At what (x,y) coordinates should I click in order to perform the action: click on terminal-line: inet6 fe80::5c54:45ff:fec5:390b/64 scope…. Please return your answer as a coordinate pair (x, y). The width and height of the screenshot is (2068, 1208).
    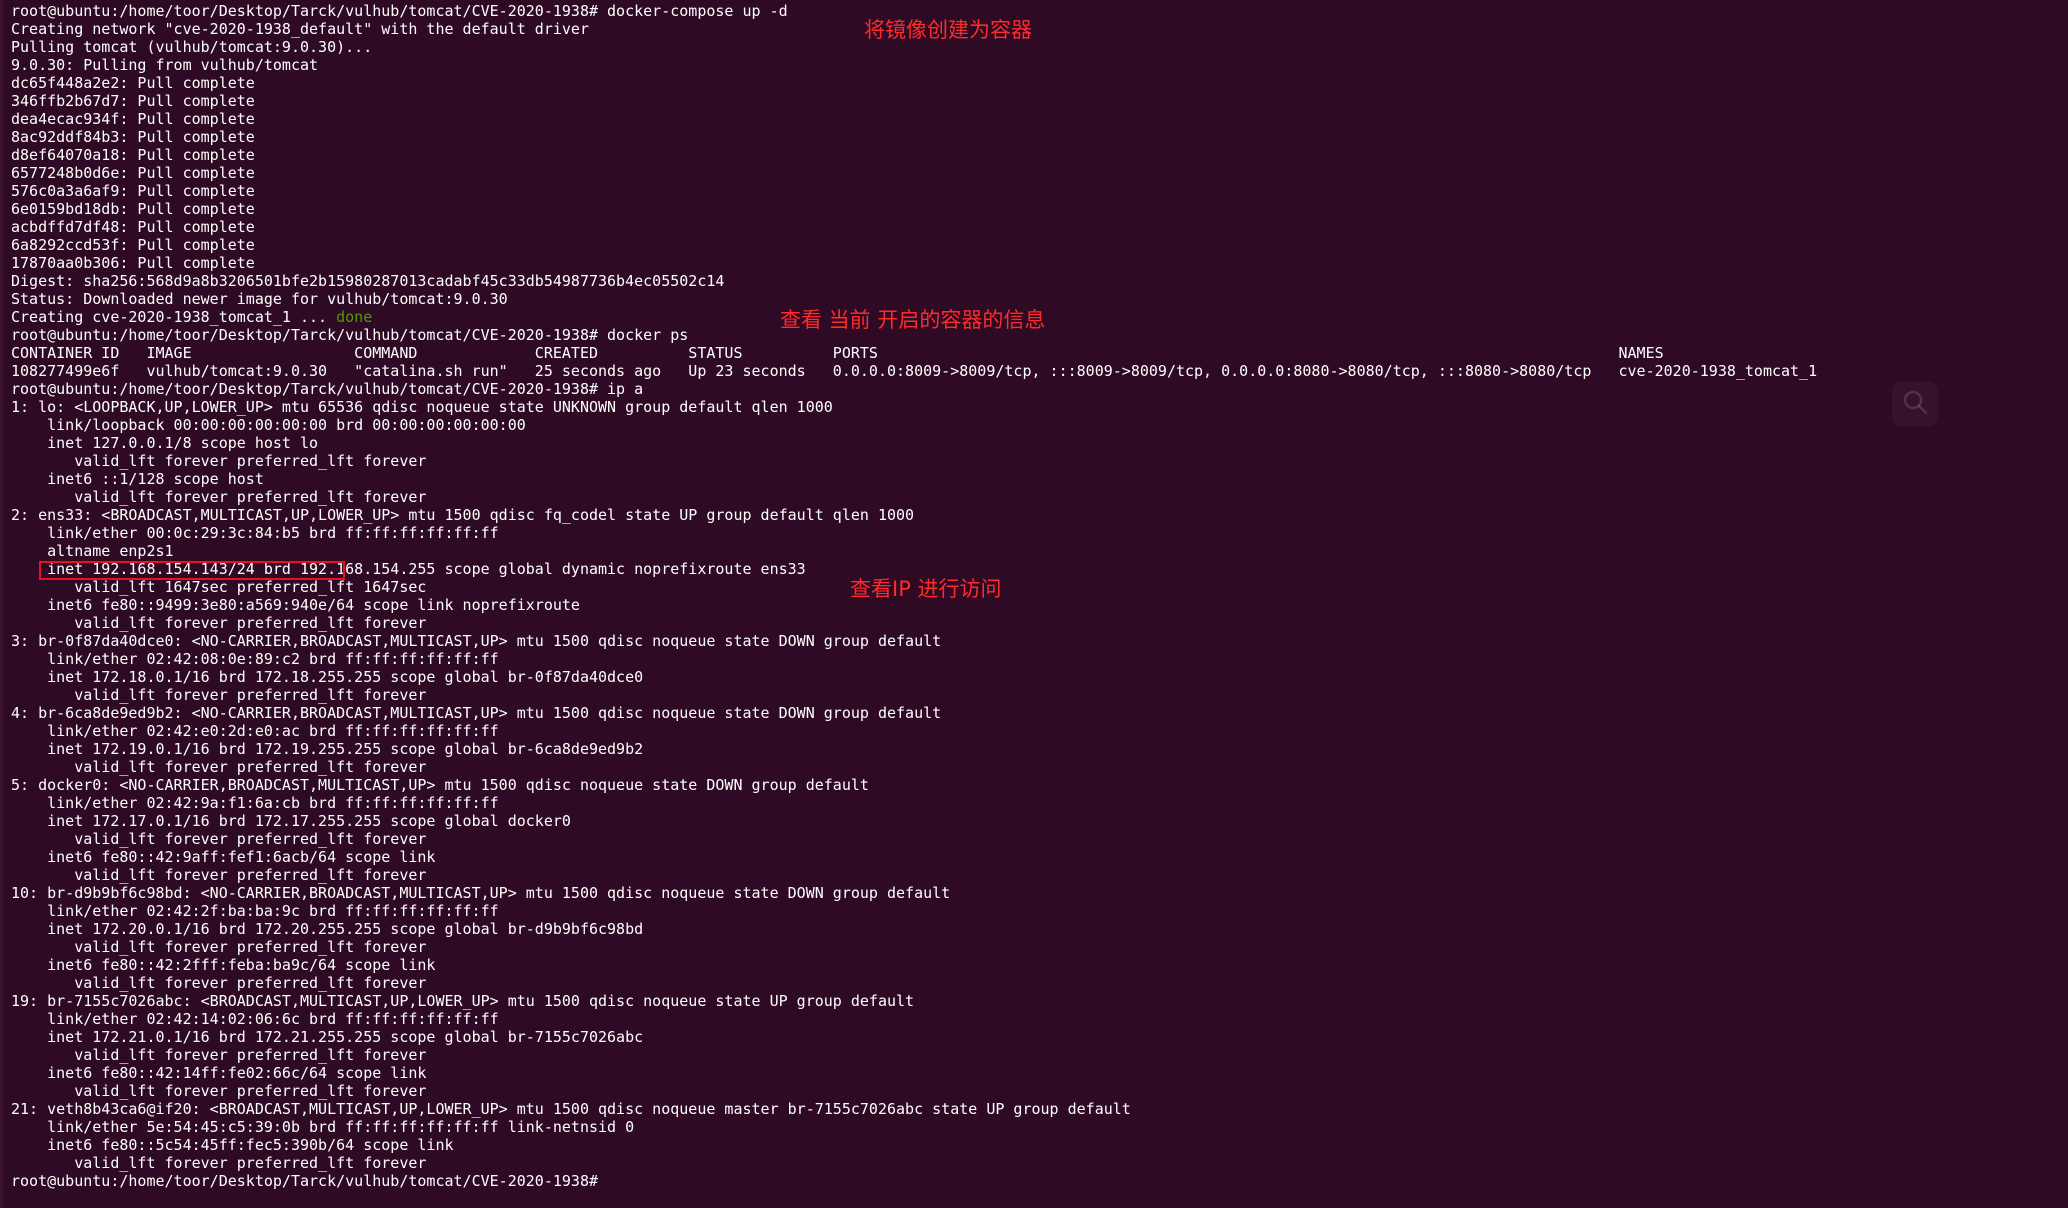
    Looking at the image, I should click on (914, 1145).